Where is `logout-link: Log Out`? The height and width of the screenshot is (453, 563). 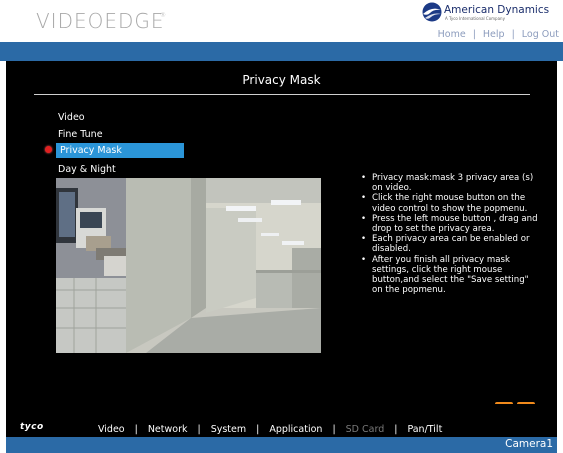
logout-link: Log Out is located at coordinates (540, 34).